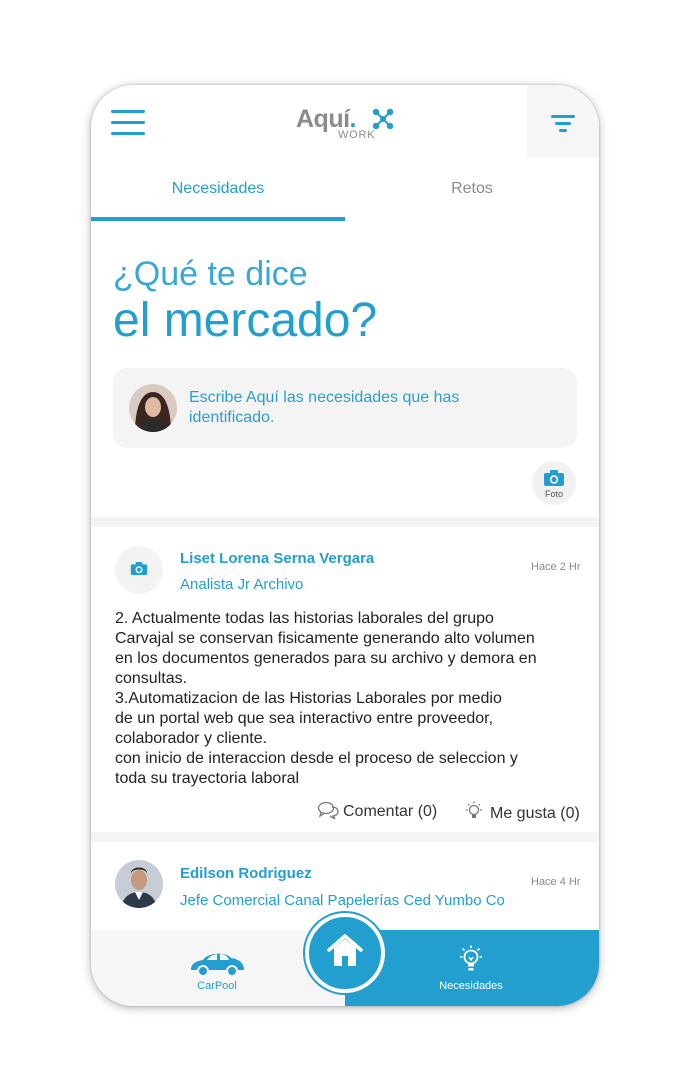 The image size is (690, 1092). What do you see at coordinates (556, 567) in the screenshot?
I see `post-time: Hace 2 Hr` at bounding box center [556, 567].